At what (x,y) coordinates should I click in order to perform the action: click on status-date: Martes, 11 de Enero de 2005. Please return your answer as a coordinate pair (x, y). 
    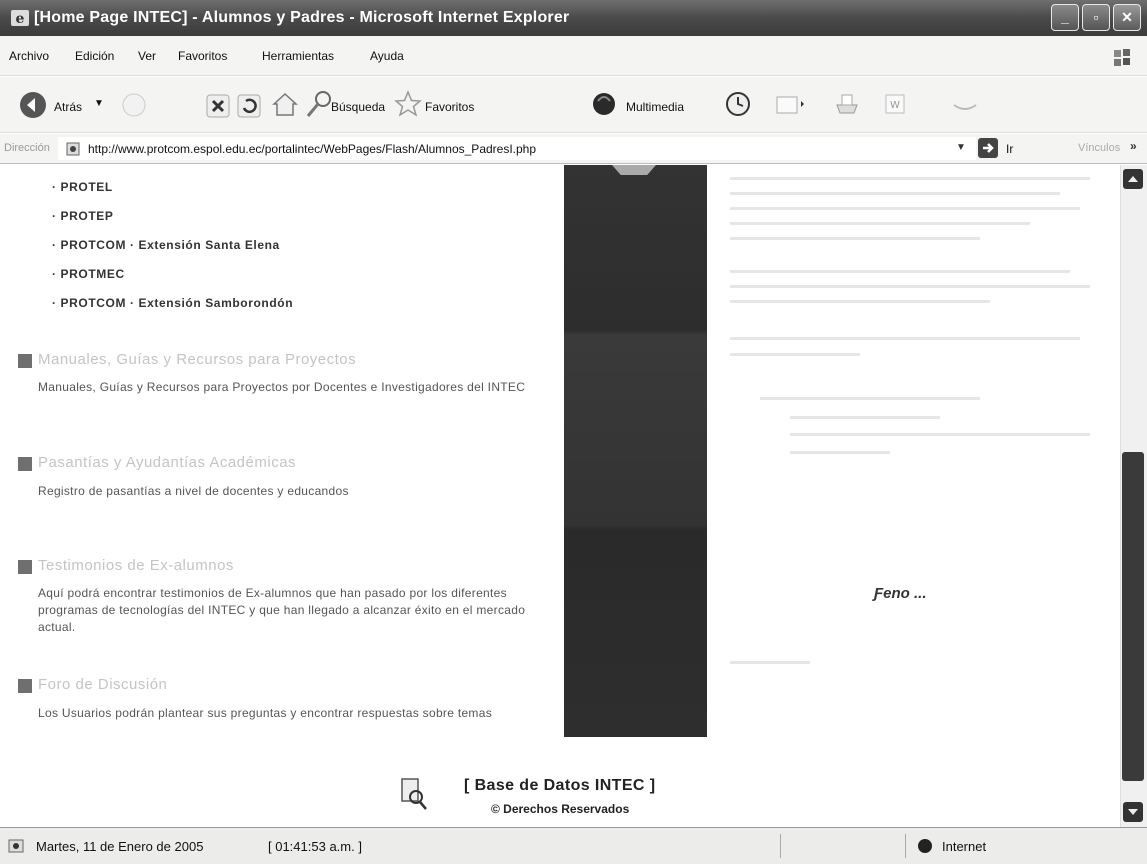
    Looking at the image, I should click on (120, 846).